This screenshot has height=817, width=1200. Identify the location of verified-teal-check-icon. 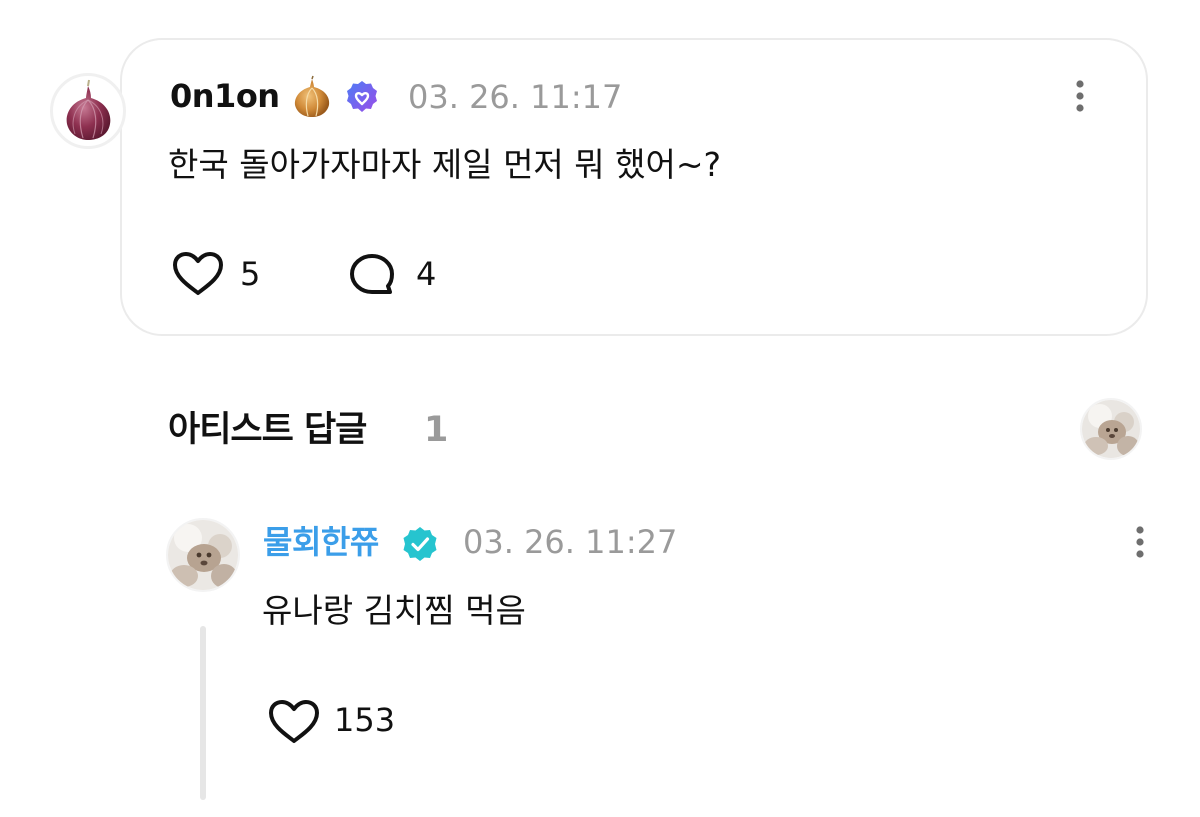
(420, 544).